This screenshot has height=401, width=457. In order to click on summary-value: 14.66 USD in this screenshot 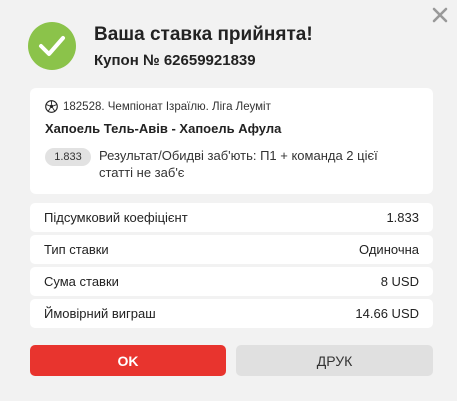, I will do `click(387, 313)`.